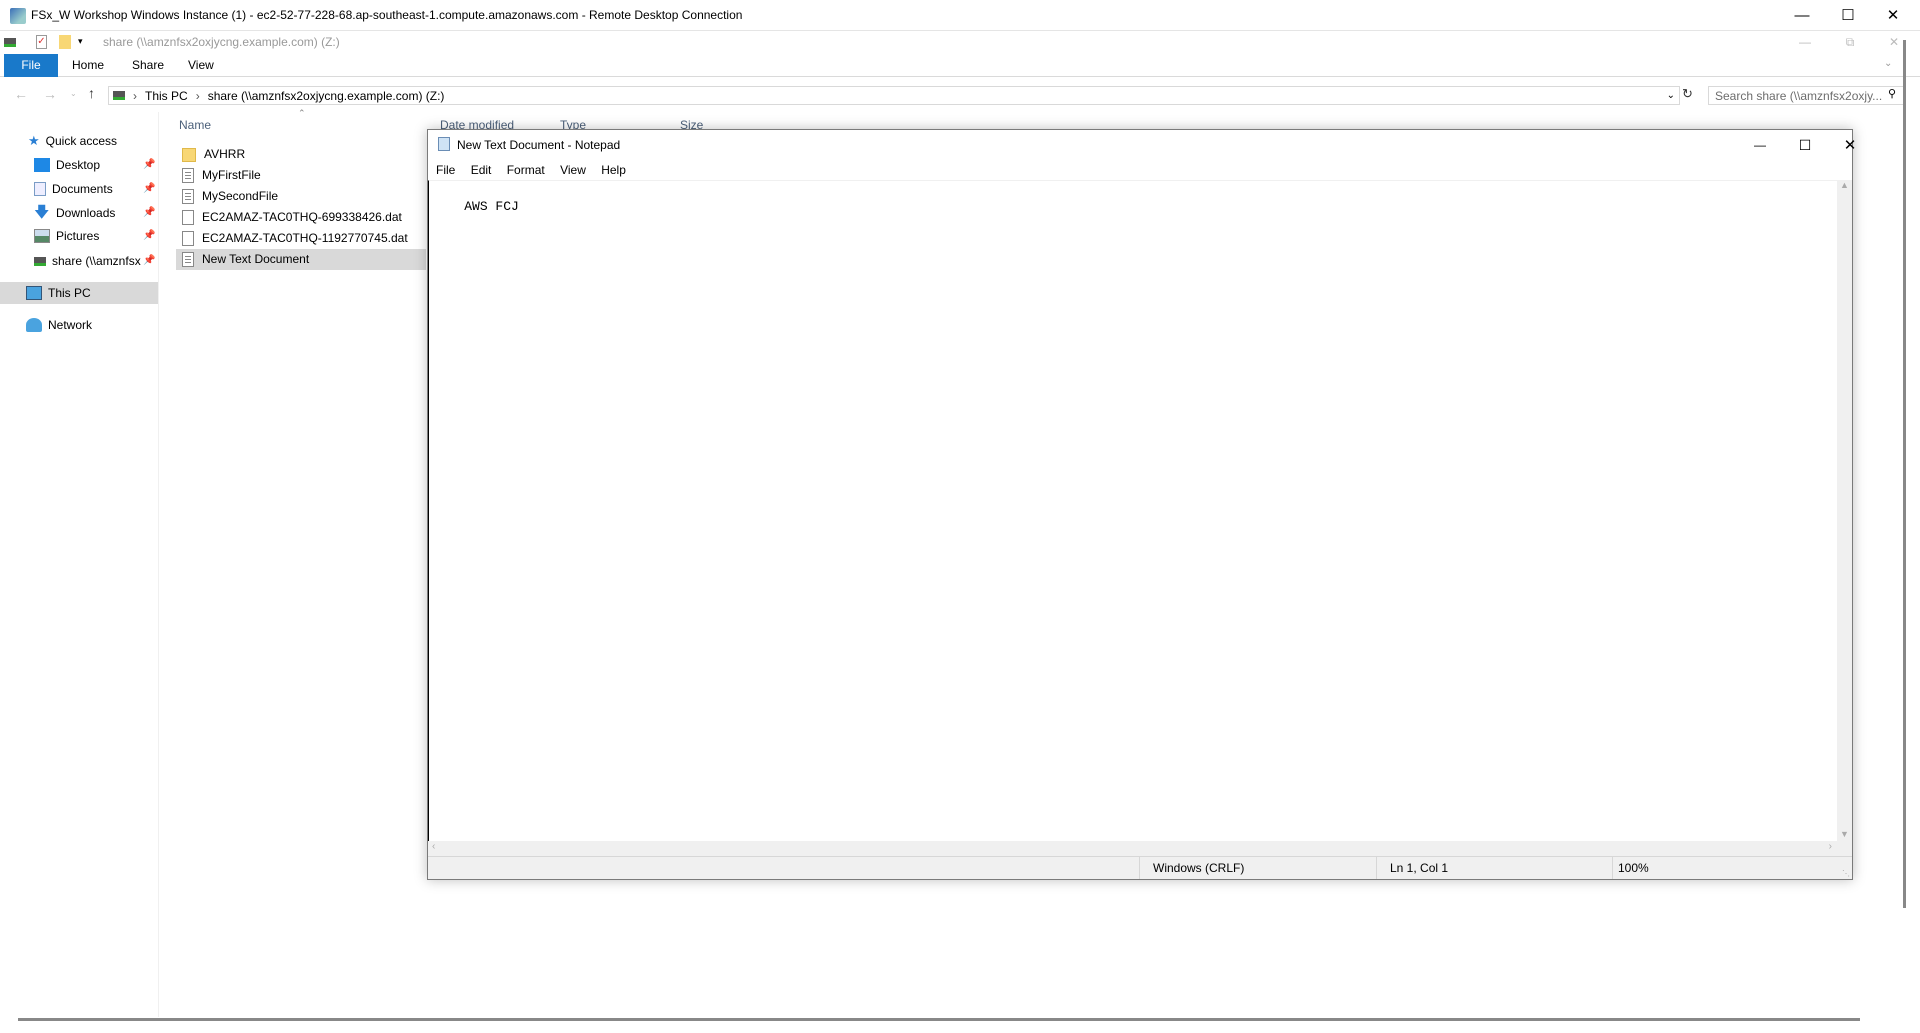  I want to click on nav-quick-access: ★ Quick access, so click(72, 141).